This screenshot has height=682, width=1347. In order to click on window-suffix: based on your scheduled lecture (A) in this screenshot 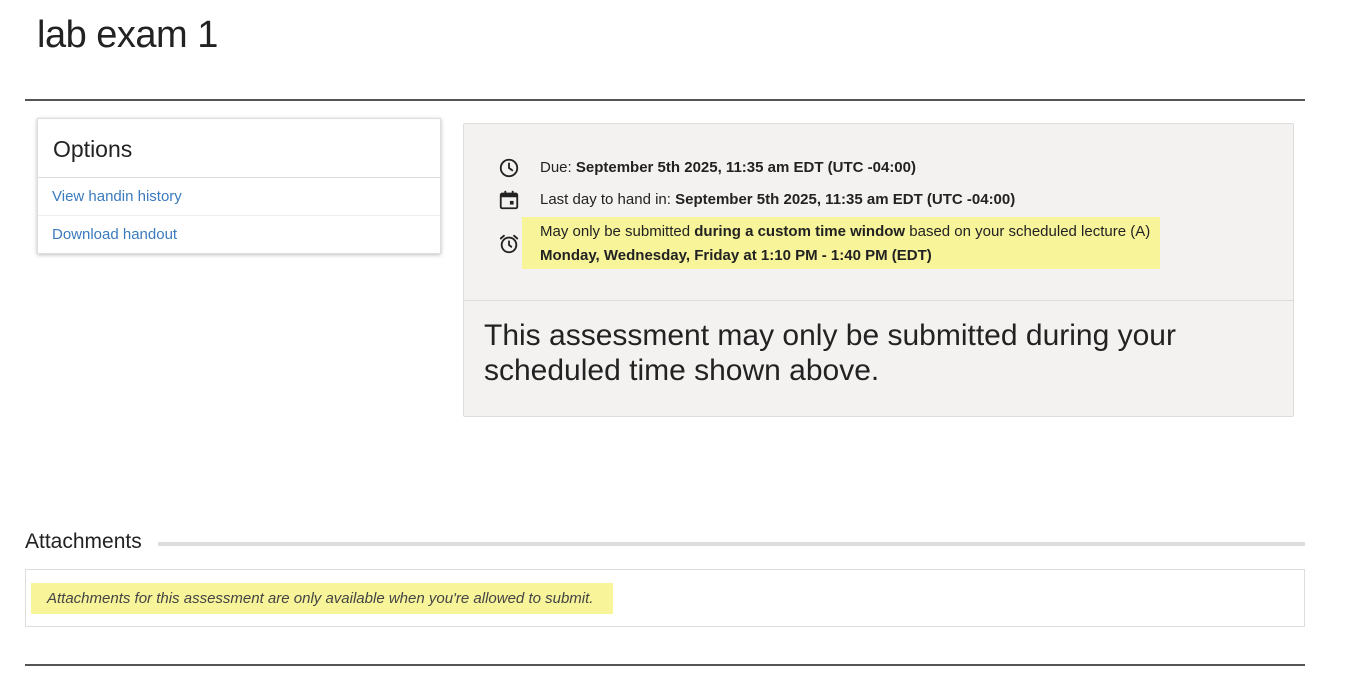, I will do `click(1028, 231)`.